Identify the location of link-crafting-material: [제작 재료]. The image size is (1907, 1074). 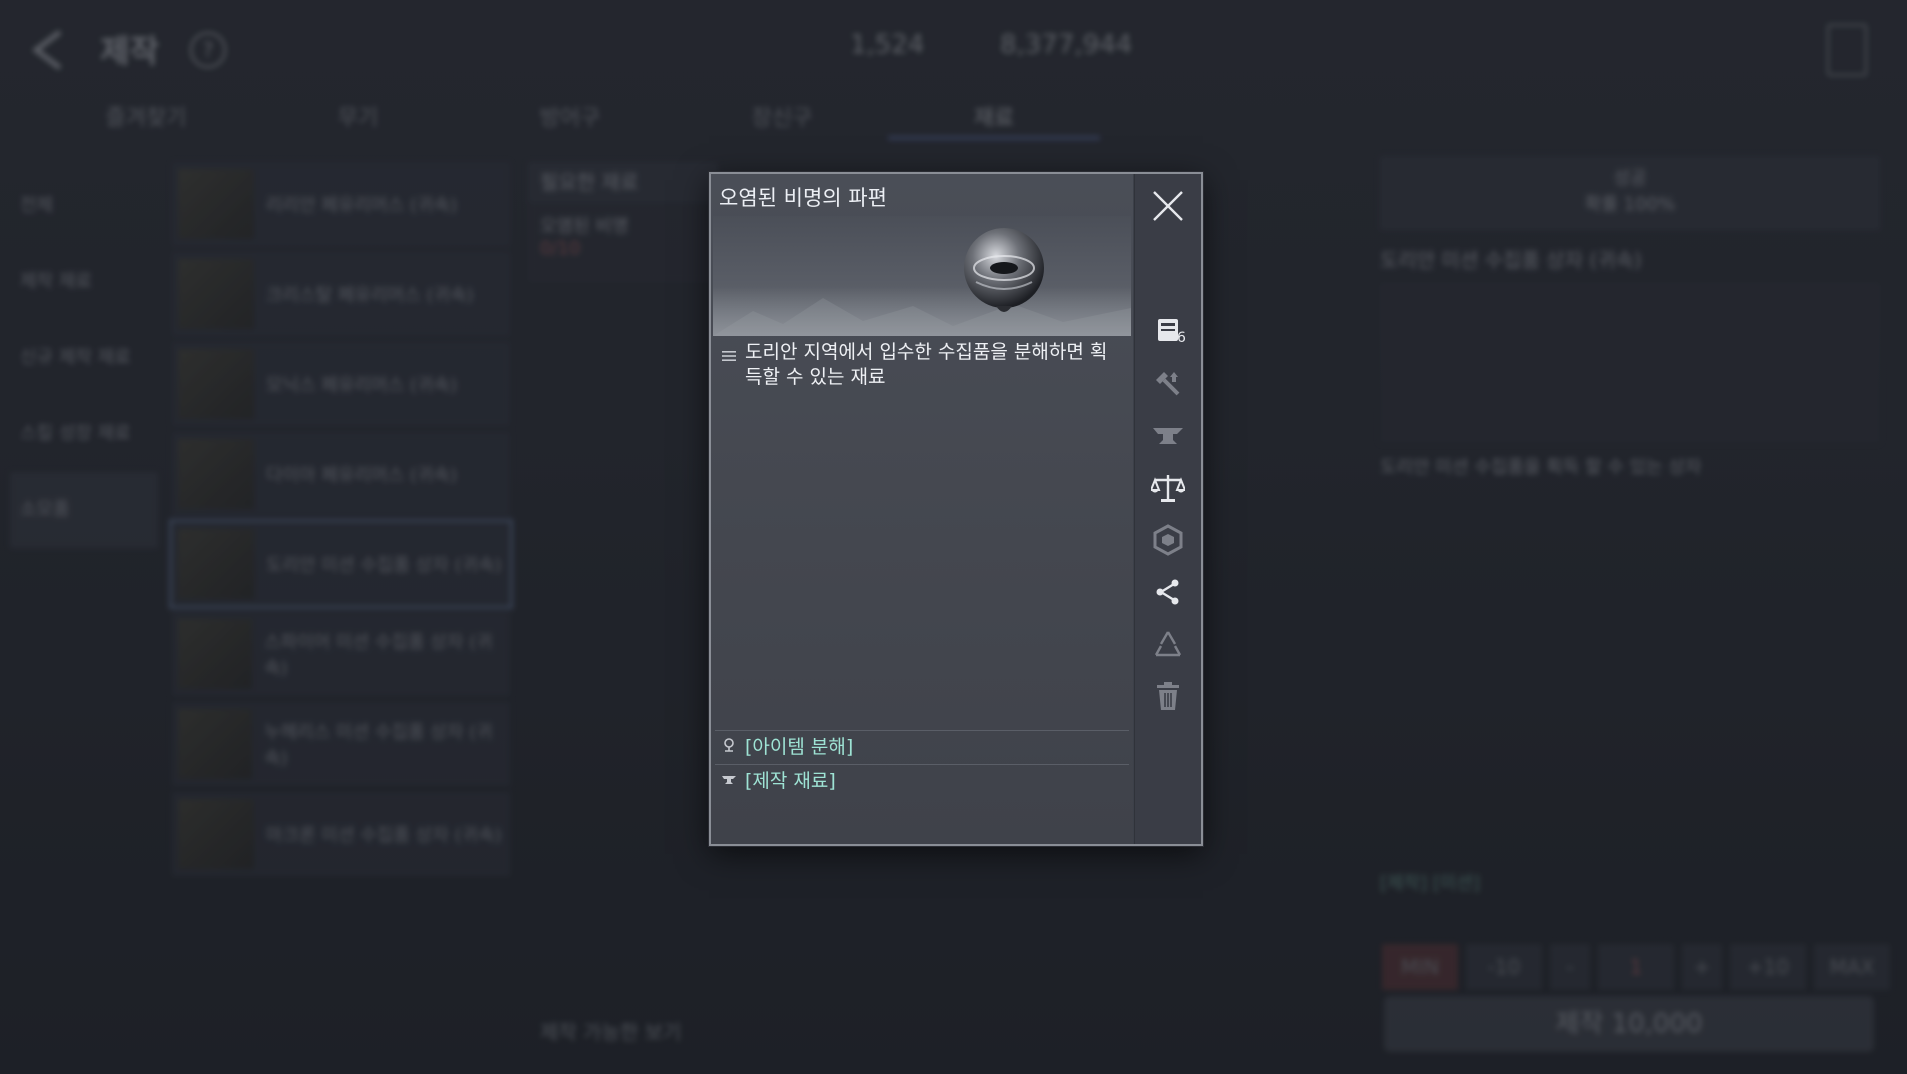
(790, 779).